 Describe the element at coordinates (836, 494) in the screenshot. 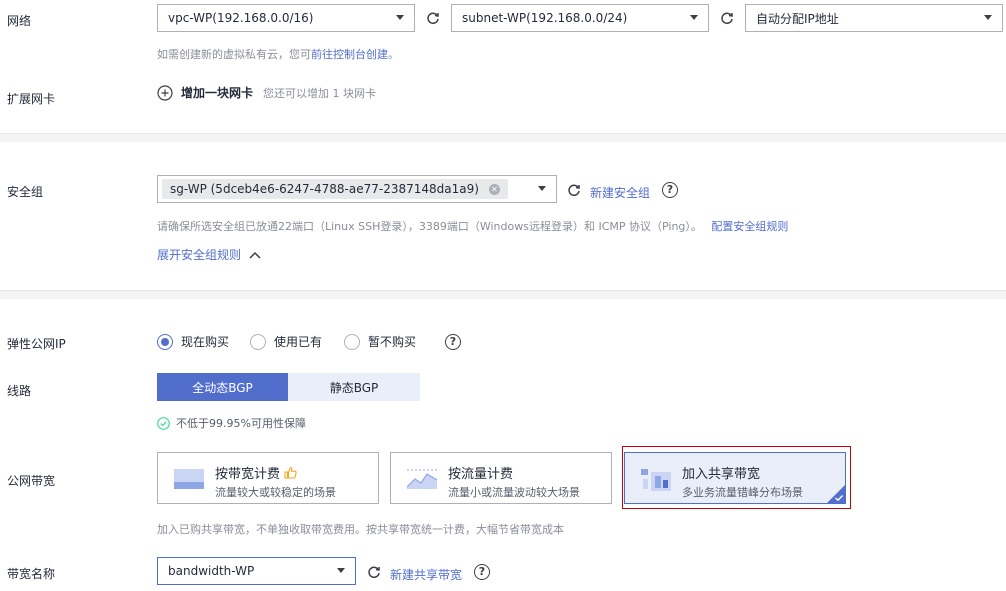

I see `selected-check-icon` at that location.